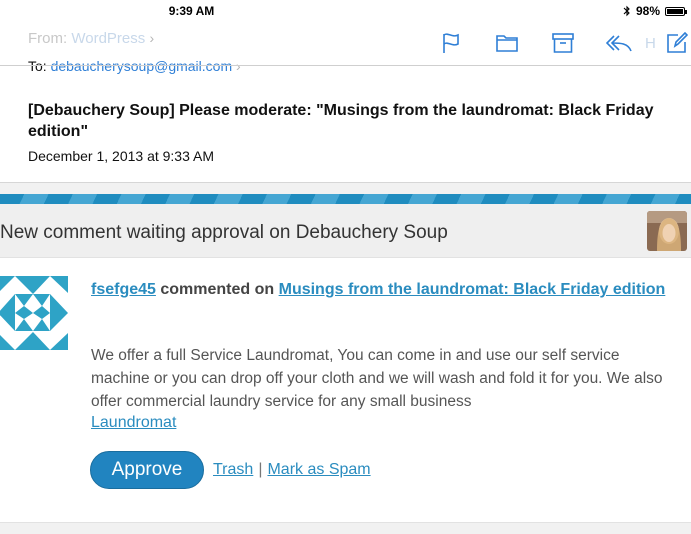 This screenshot has width=691, height=534. I want to click on trash-link: Trash, so click(233, 470).